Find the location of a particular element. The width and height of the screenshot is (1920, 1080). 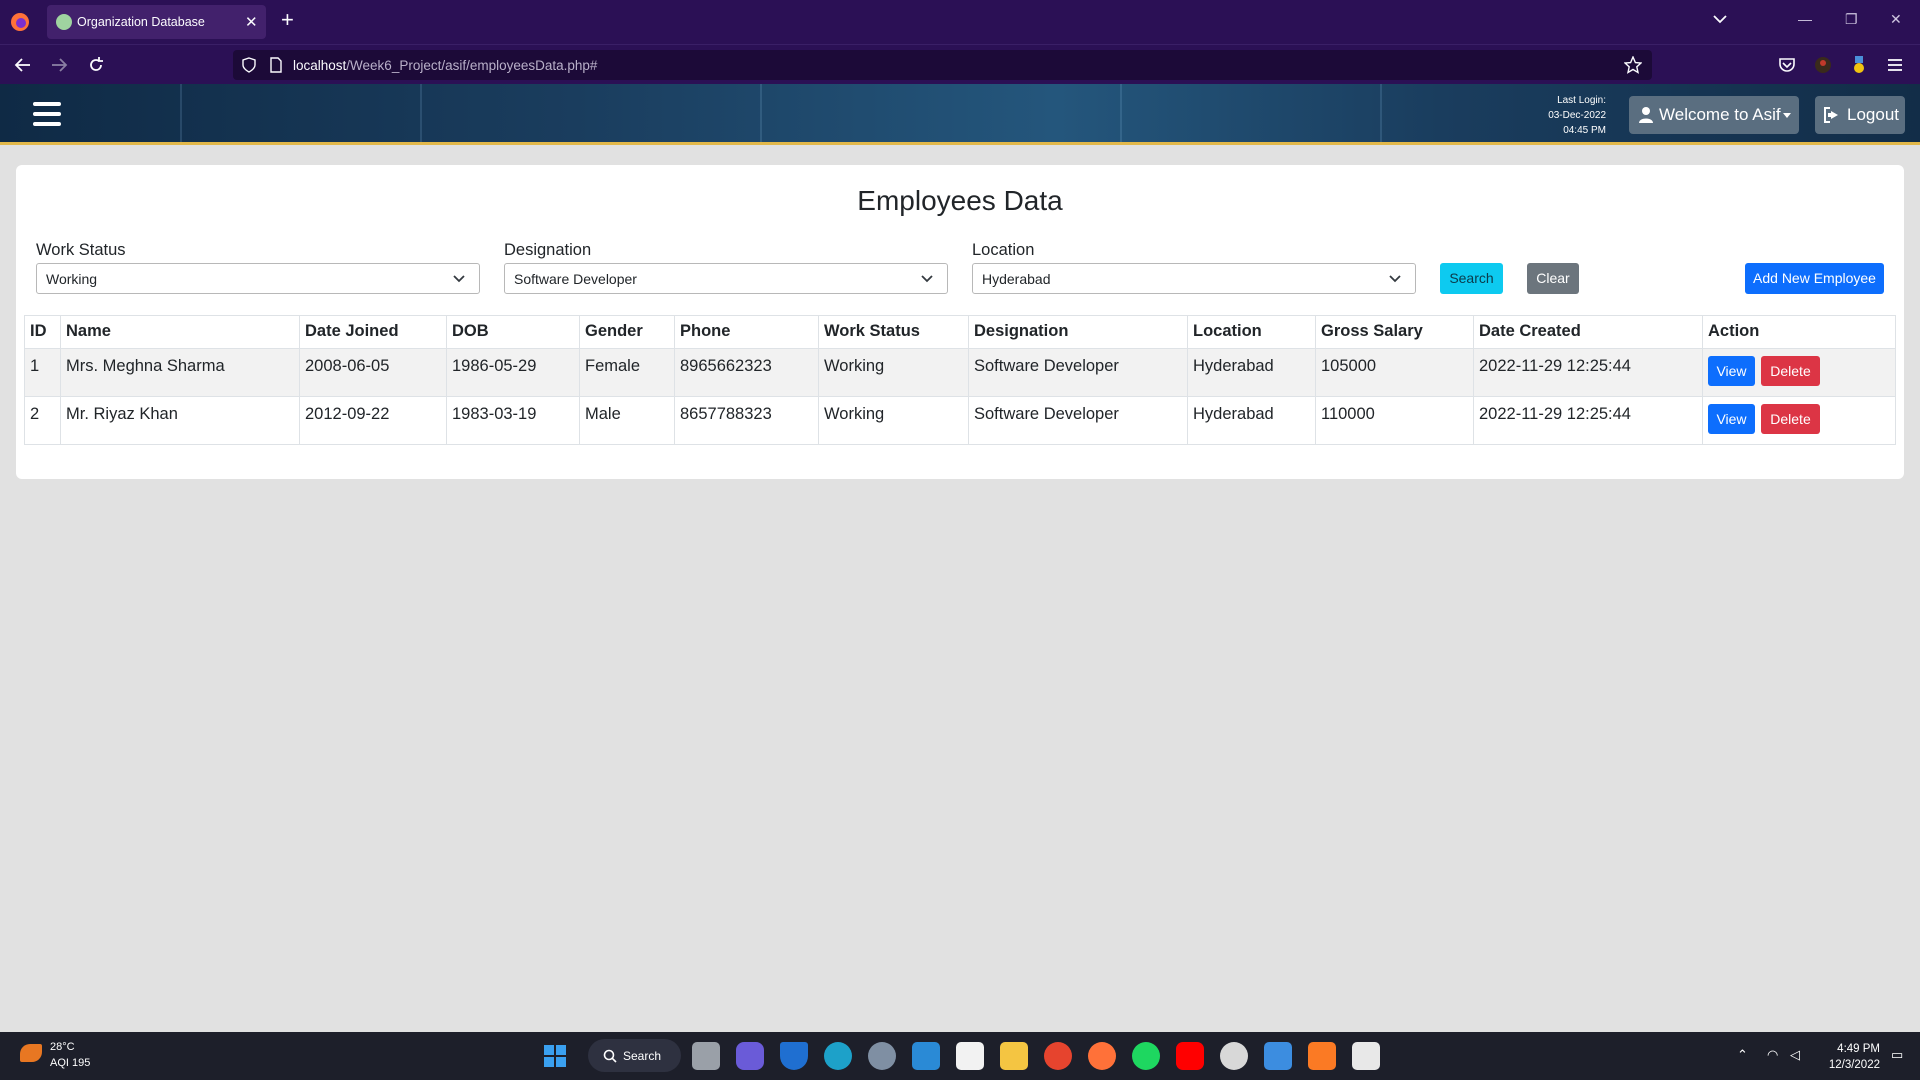

weather-temperature: 28°C is located at coordinates (62, 1047).